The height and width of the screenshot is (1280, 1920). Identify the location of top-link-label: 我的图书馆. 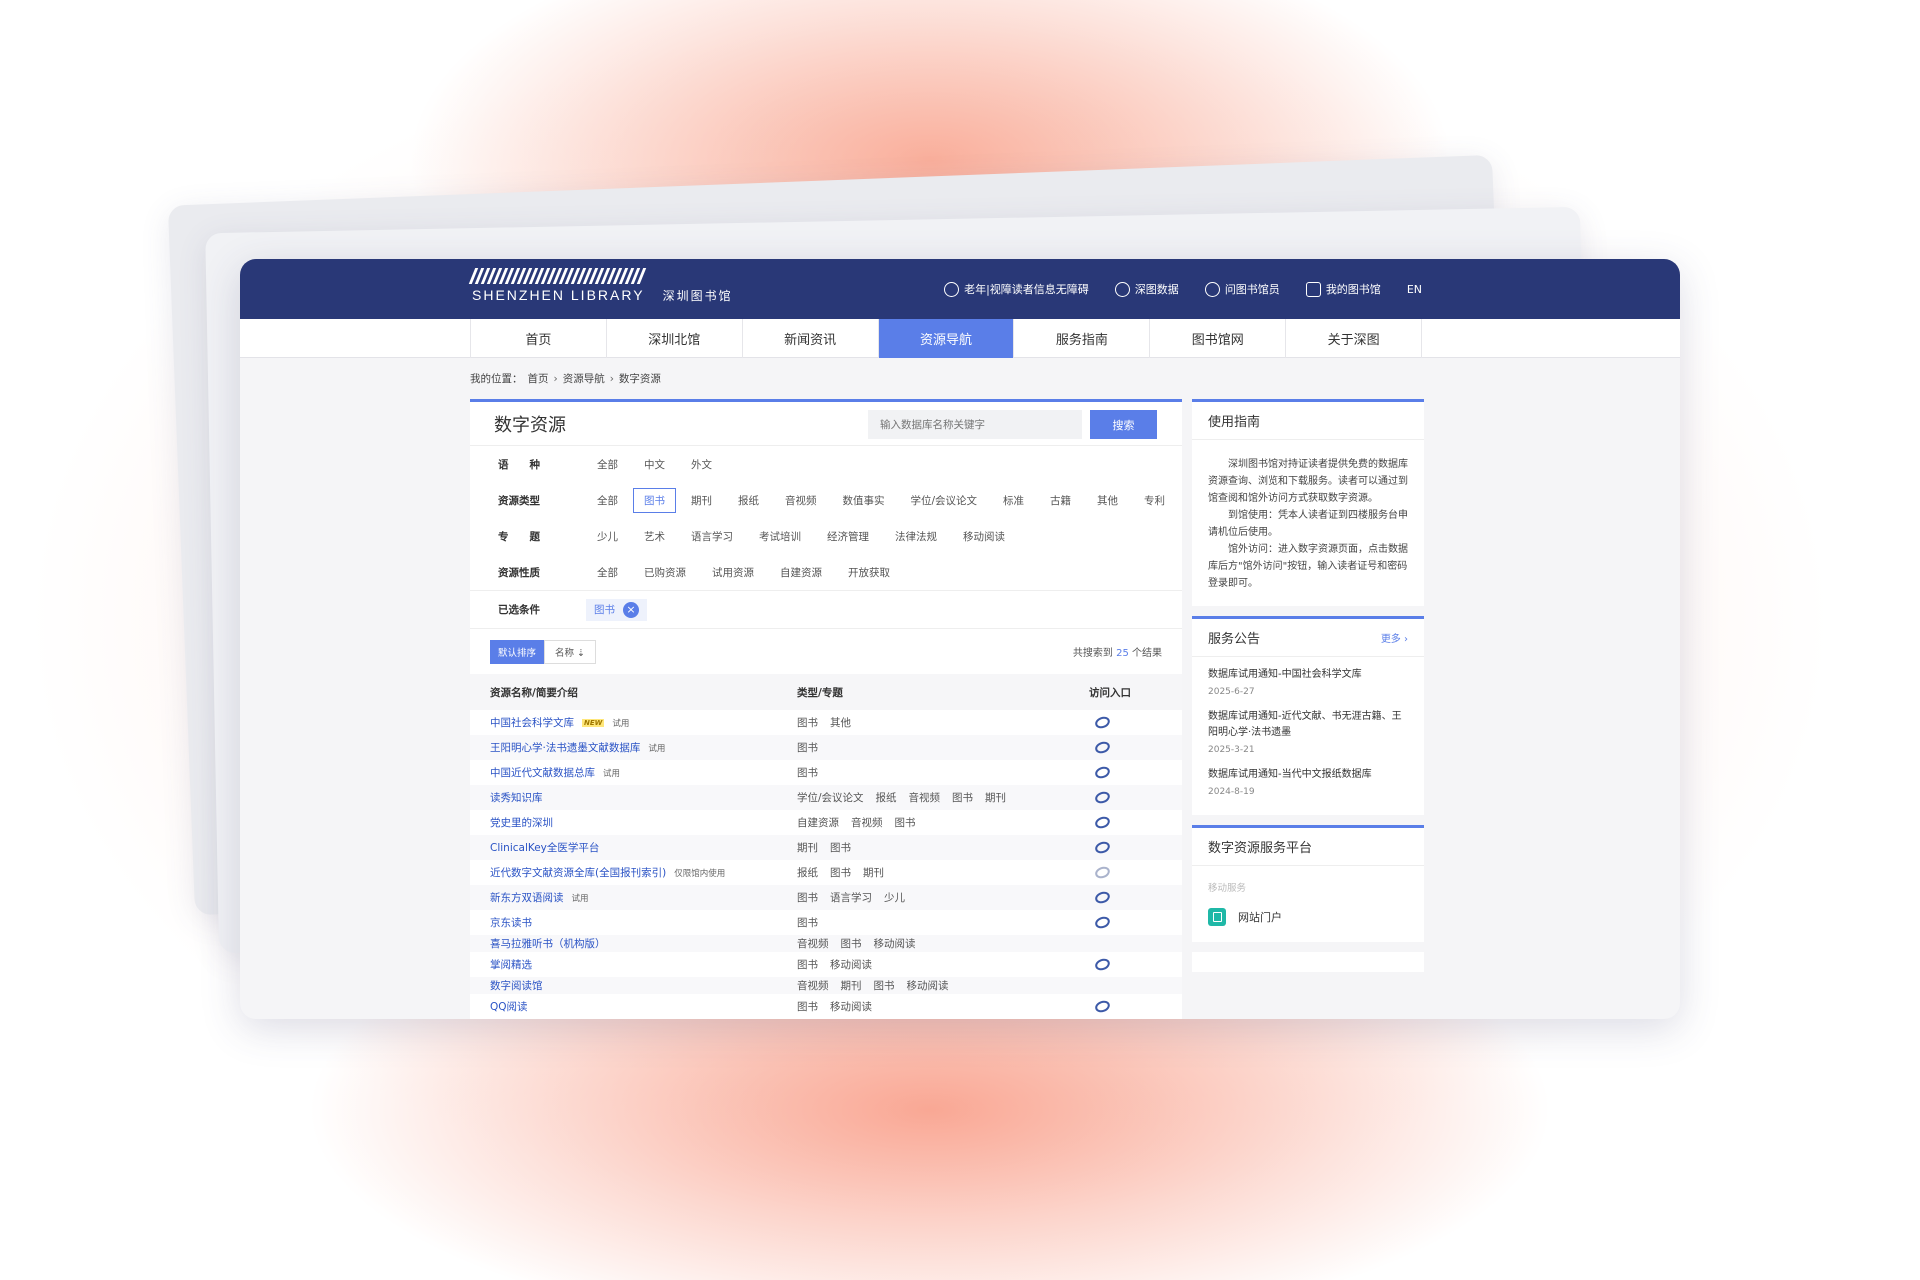
(1353, 289).